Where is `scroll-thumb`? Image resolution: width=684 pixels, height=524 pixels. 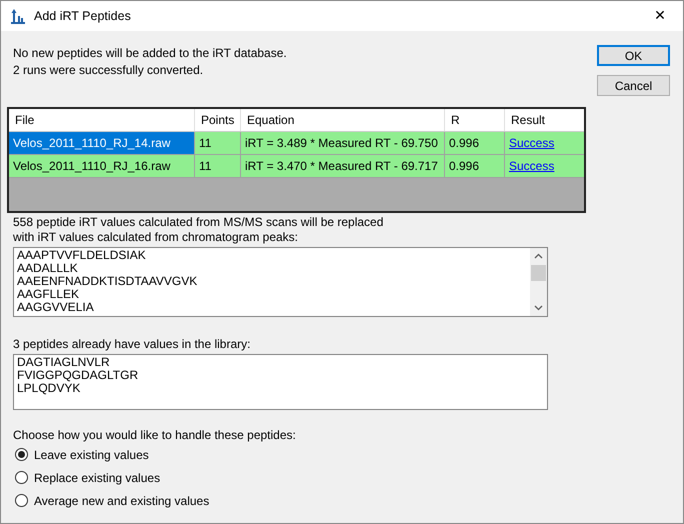
scroll-thumb is located at coordinates (538, 273).